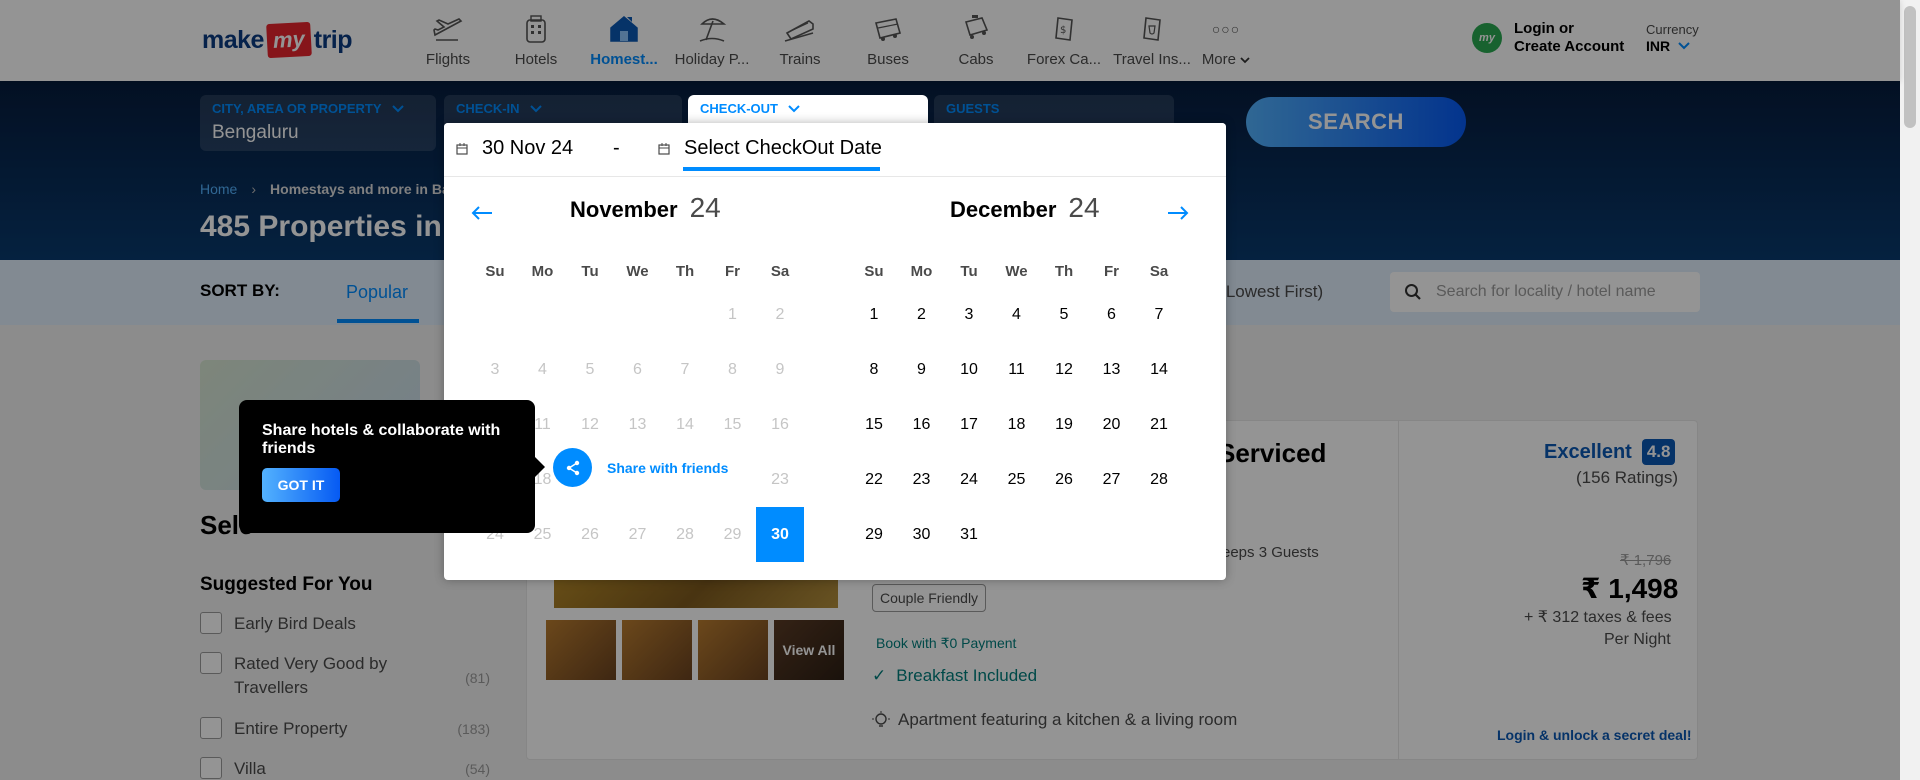  Describe the element at coordinates (1159, 424) in the screenshot. I see `calendar-day: 21` at that location.